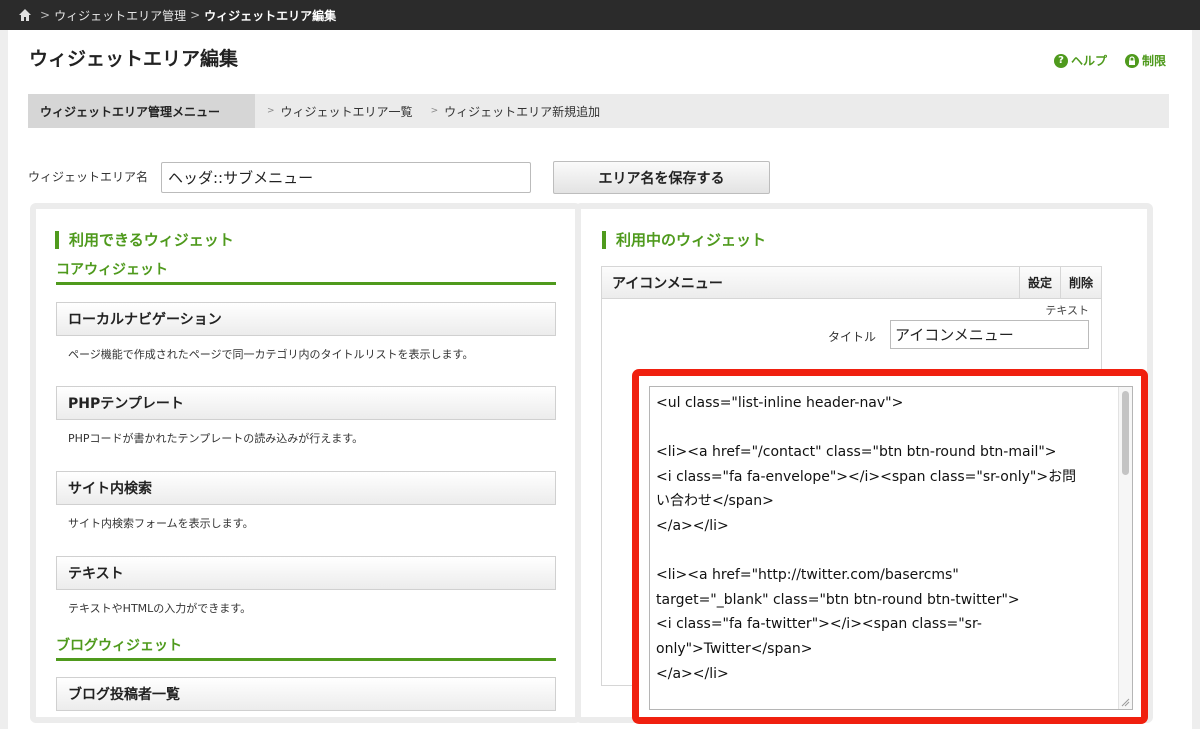 Image resolution: width=1200 pixels, height=729 pixels. I want to click on widget-settings-button: 設定, so click(1039, 282).